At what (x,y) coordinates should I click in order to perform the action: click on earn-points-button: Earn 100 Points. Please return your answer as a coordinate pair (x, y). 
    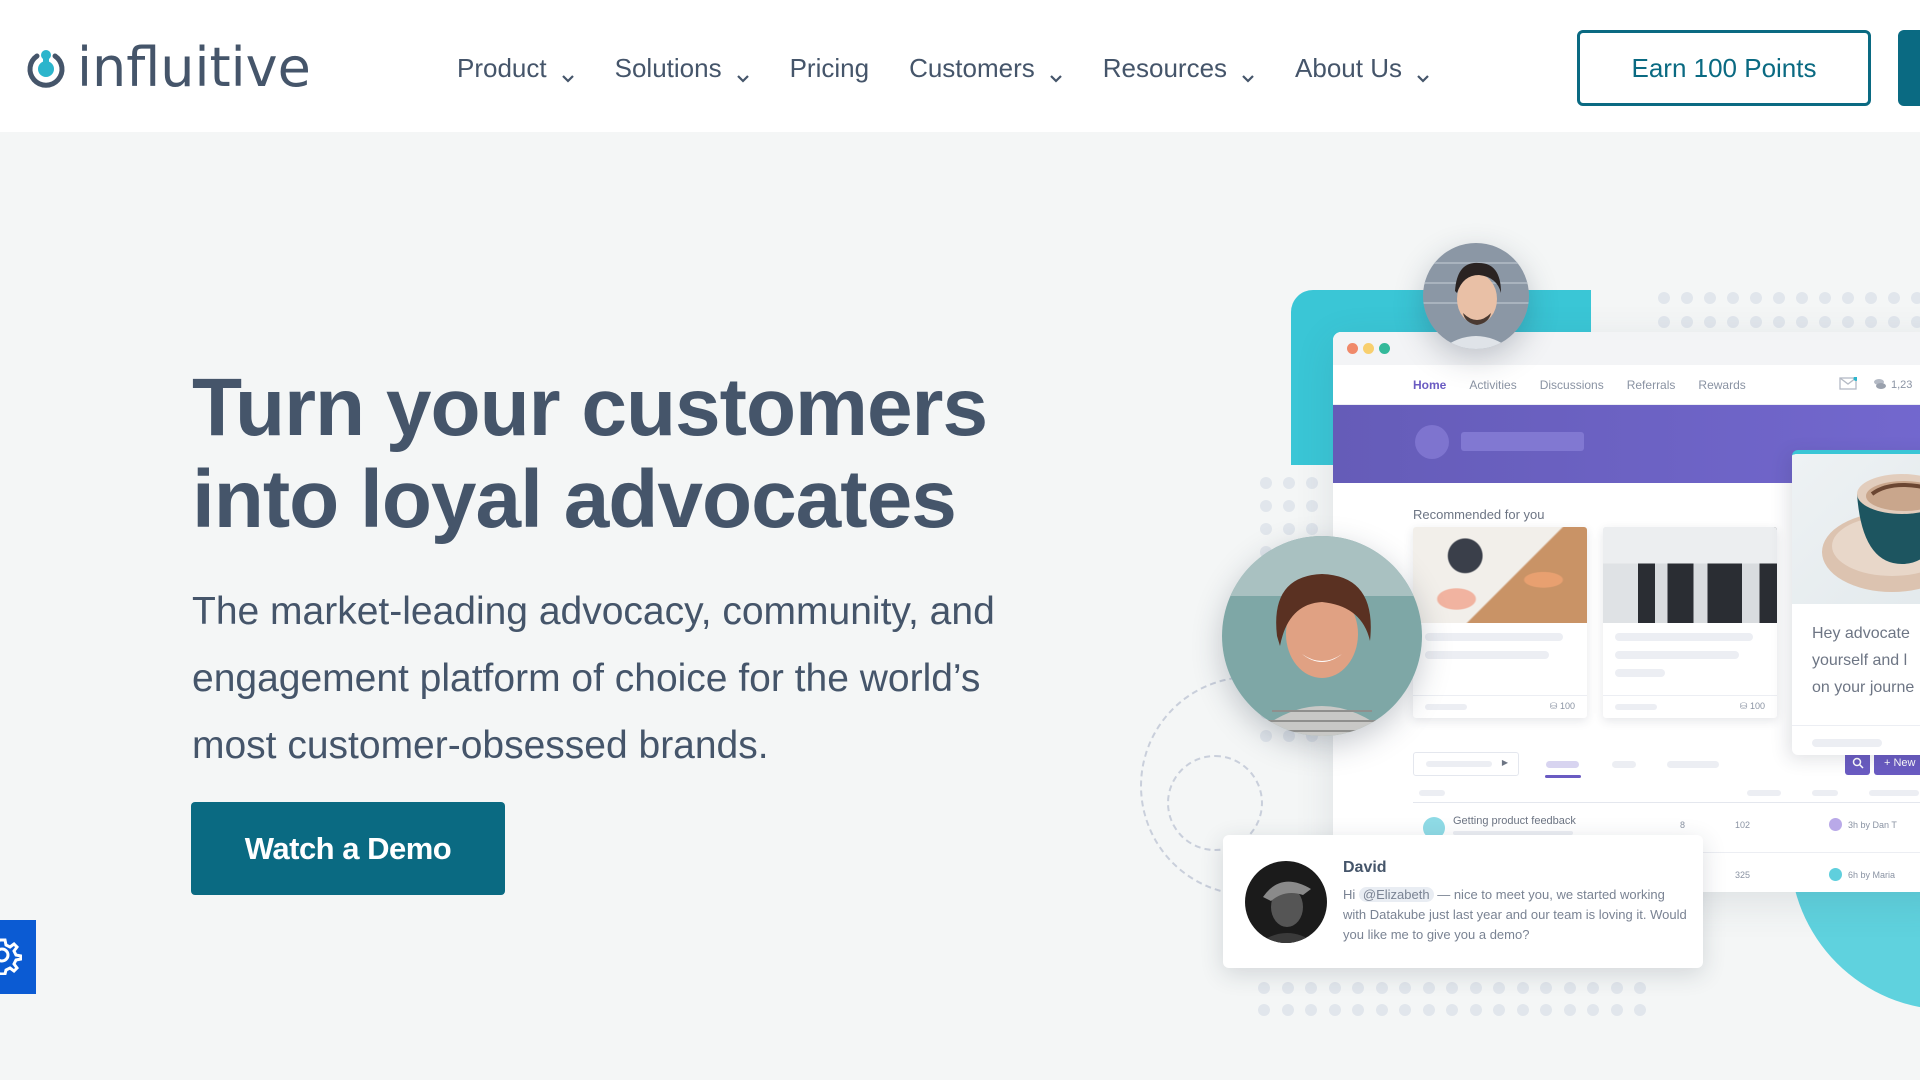
    Looking at the image, I should click on (1724, 68).